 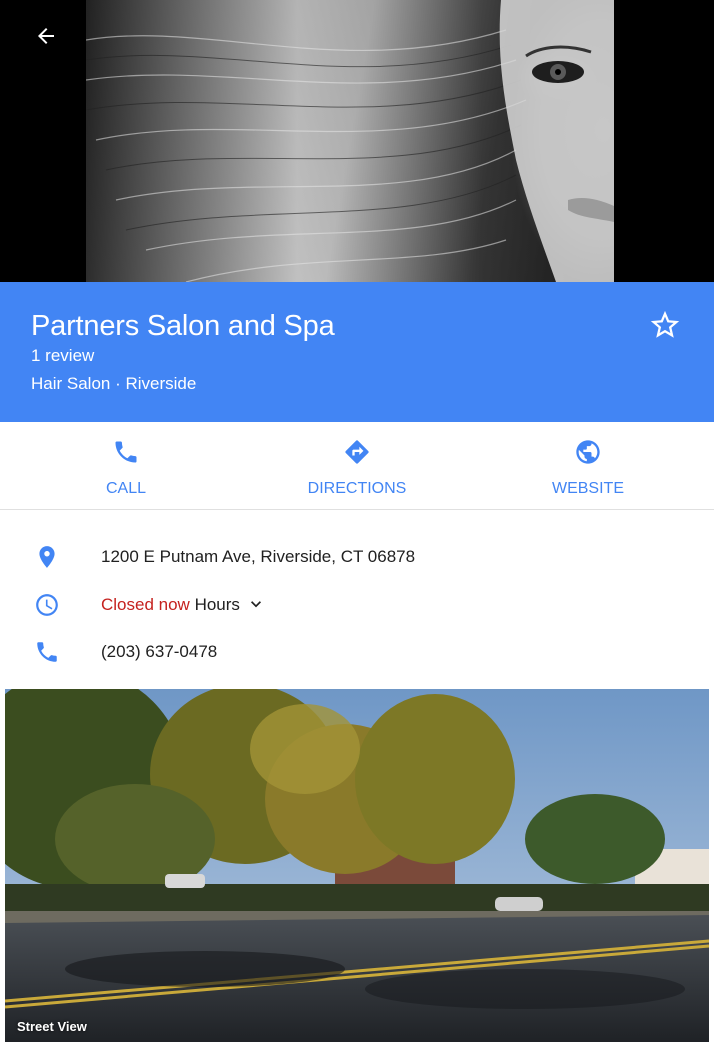 I want to click on action-bar: CALL DIRECTIONS WEBSITE, so click(x=357, y=466).